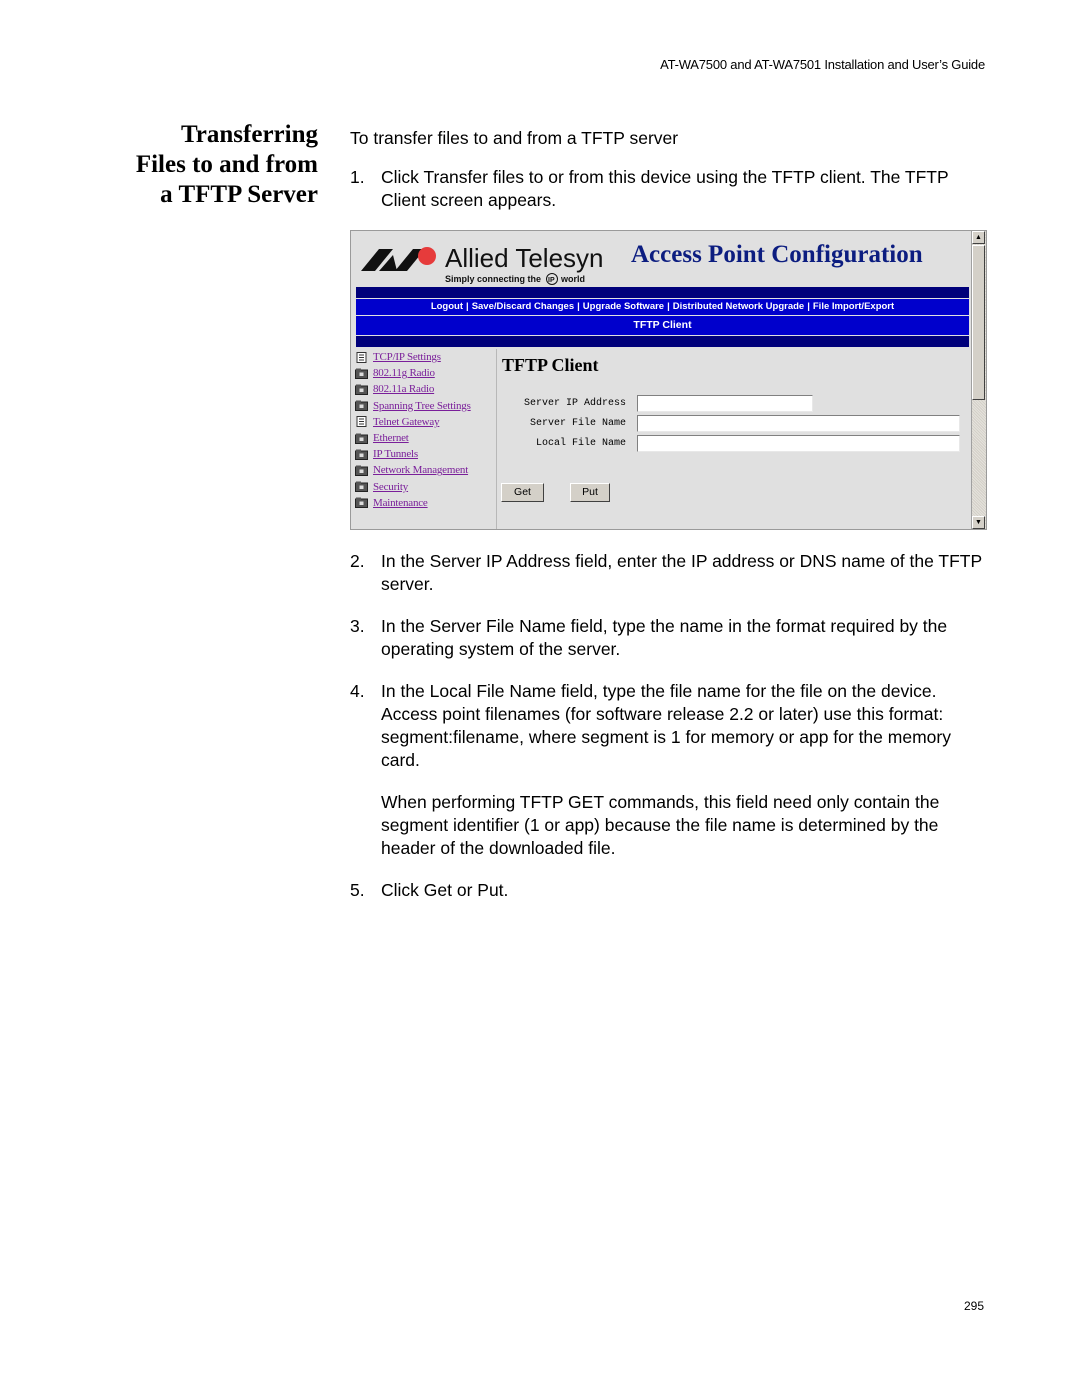 This screenshot has width=1080, height=1397. Describe the element at coordinates (425, 487) in the screenshot. I see `sidebar-item: Security` at that location.